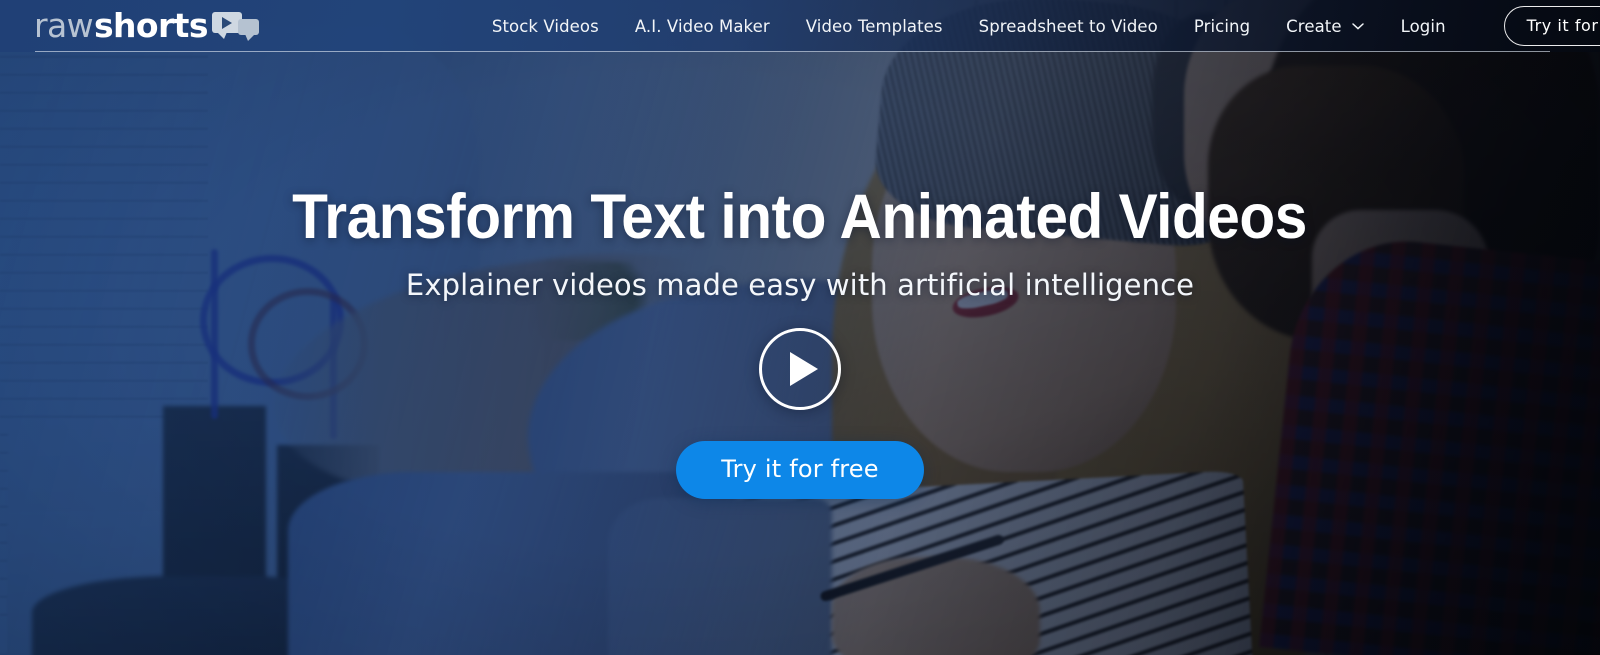  What do you see at coordinates (545, 26) in the screenshot?
I see `nav-stock-videos: Stock Videos` at bounding box center [545, 26].